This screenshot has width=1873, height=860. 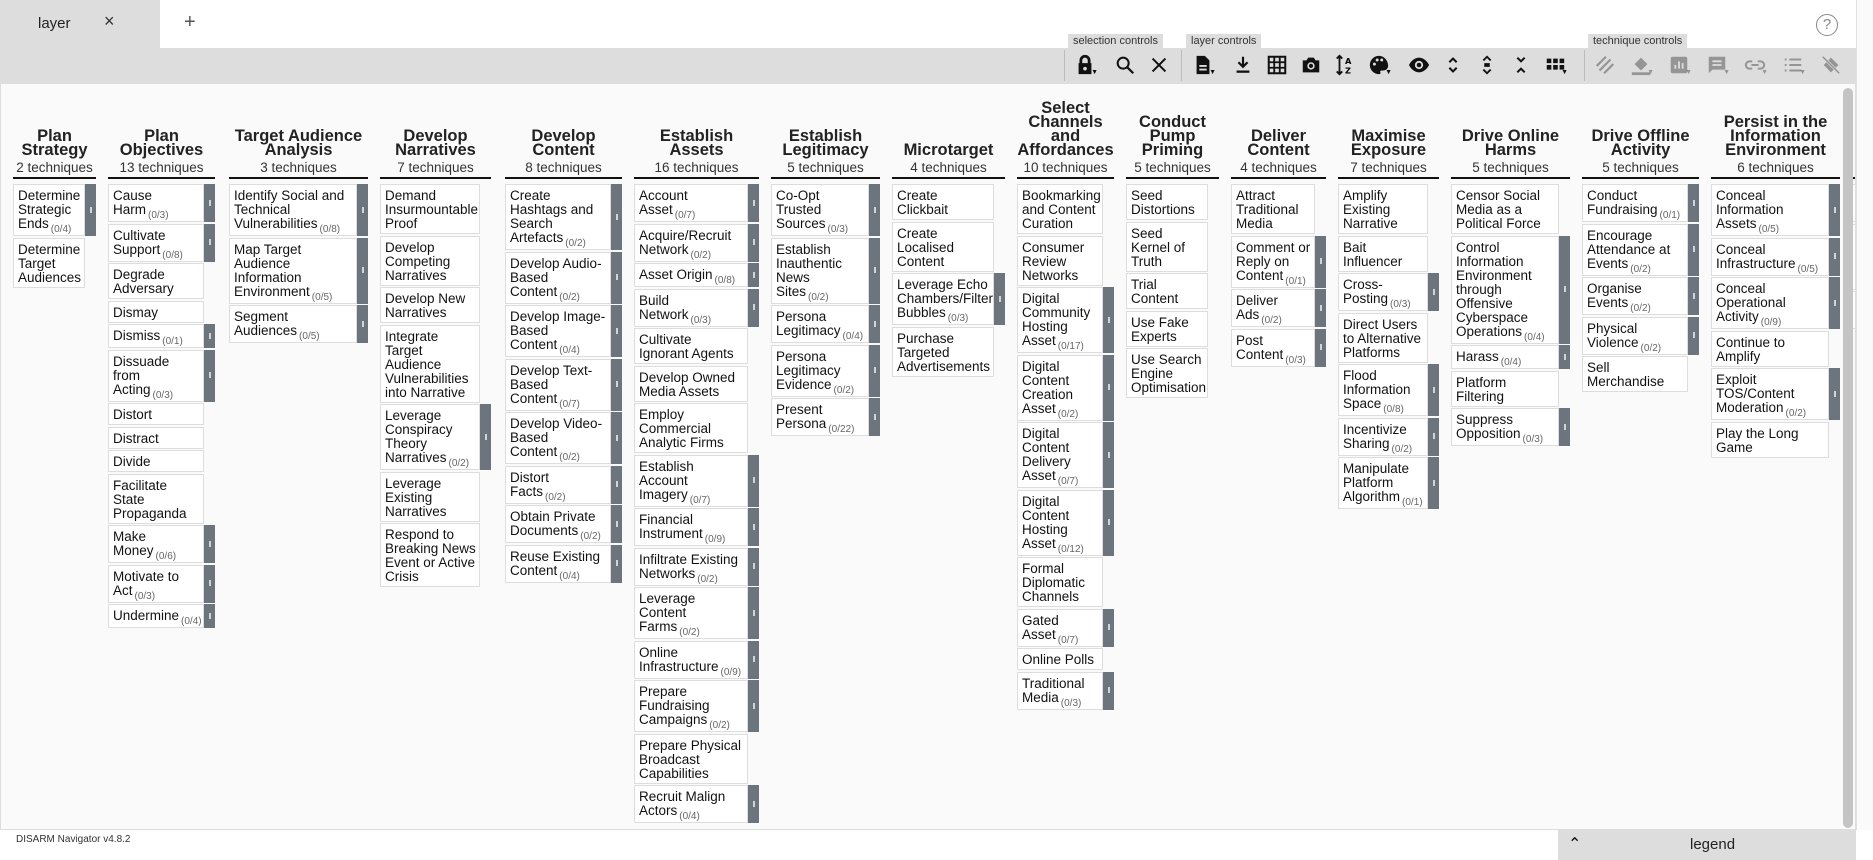 What do you see at coordinates (691, 566) in the screenshot?
I see `technique-cell: Infiltrate Existing Networks (0/2)` at bounding box center [691, 566].